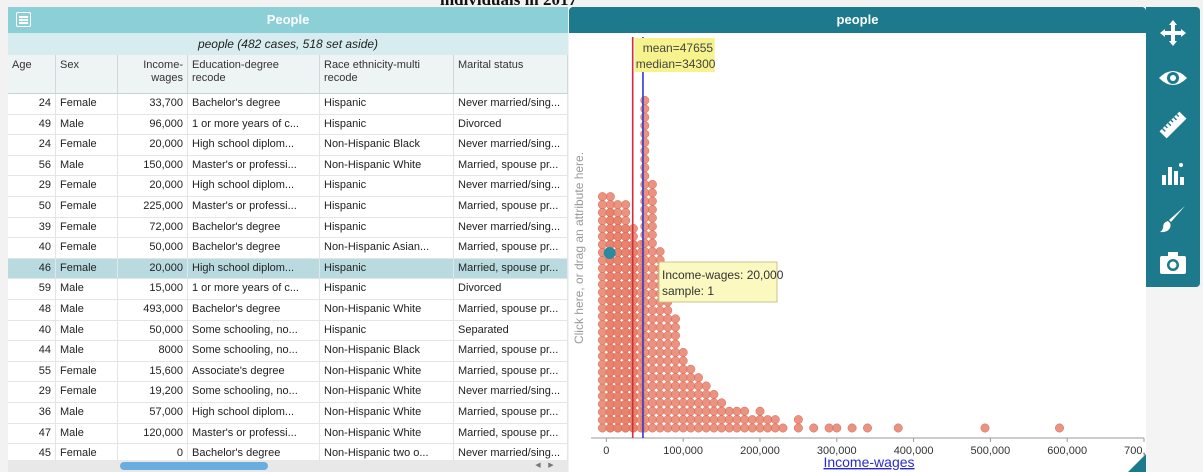 This screenshot has height=472, width=1203. I want to click on y-axis-drop-prompt: Click here, or drag an attribute here., so click(579, 248).